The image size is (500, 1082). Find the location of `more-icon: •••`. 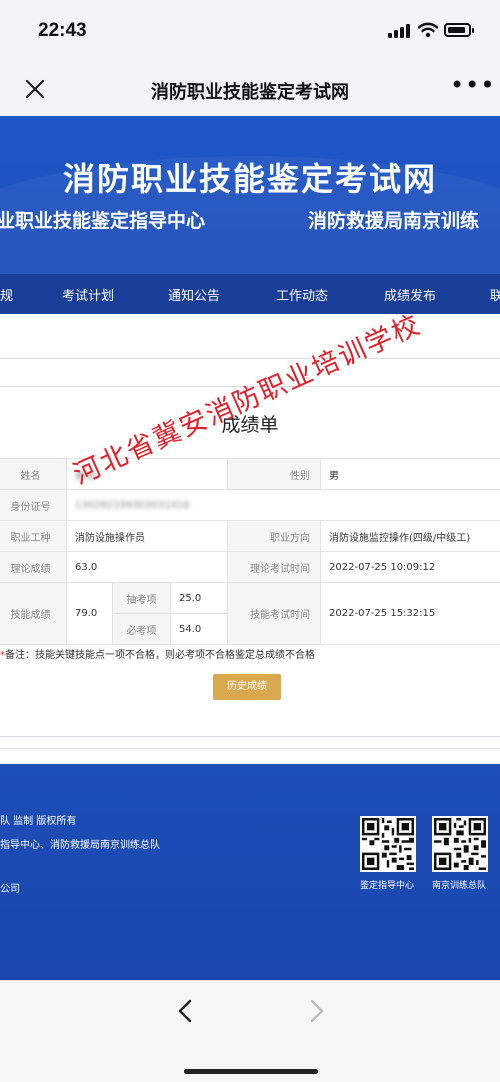

more-icon: ••• is located at coordinates (472, 87).